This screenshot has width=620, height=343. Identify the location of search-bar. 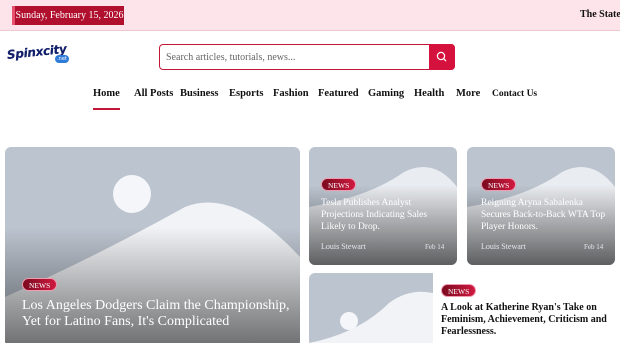
(307, 56).